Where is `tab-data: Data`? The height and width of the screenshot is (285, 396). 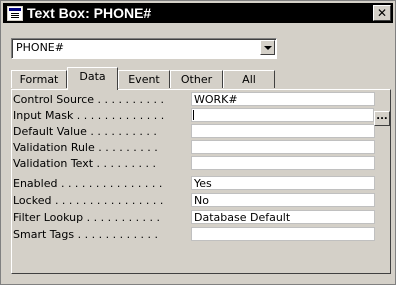 tab-data: Data is located at coordinates (92, 78).